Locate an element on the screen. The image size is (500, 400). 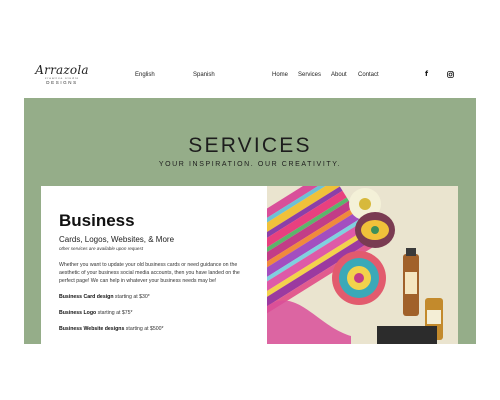
logo-designs: DESIGNS is located at coordinates (62, 82).